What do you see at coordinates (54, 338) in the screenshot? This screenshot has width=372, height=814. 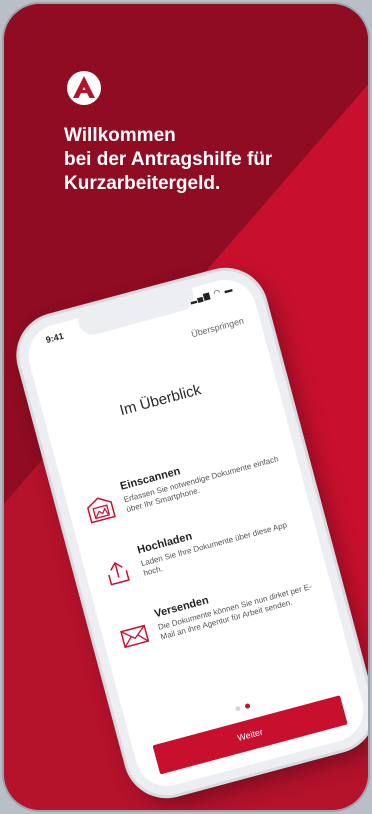 I see `status-time: 9:41` at bounding box center [54, 338].